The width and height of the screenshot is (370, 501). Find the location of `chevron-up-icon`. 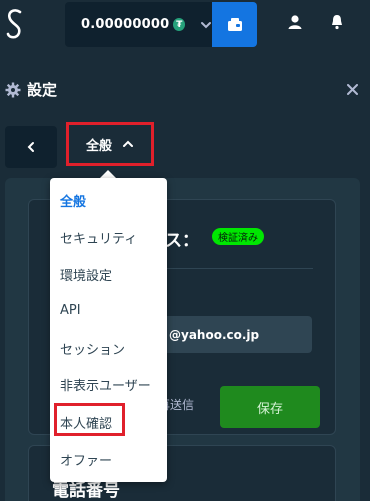

chevron-up-icon is located at coordinates (128, 143).